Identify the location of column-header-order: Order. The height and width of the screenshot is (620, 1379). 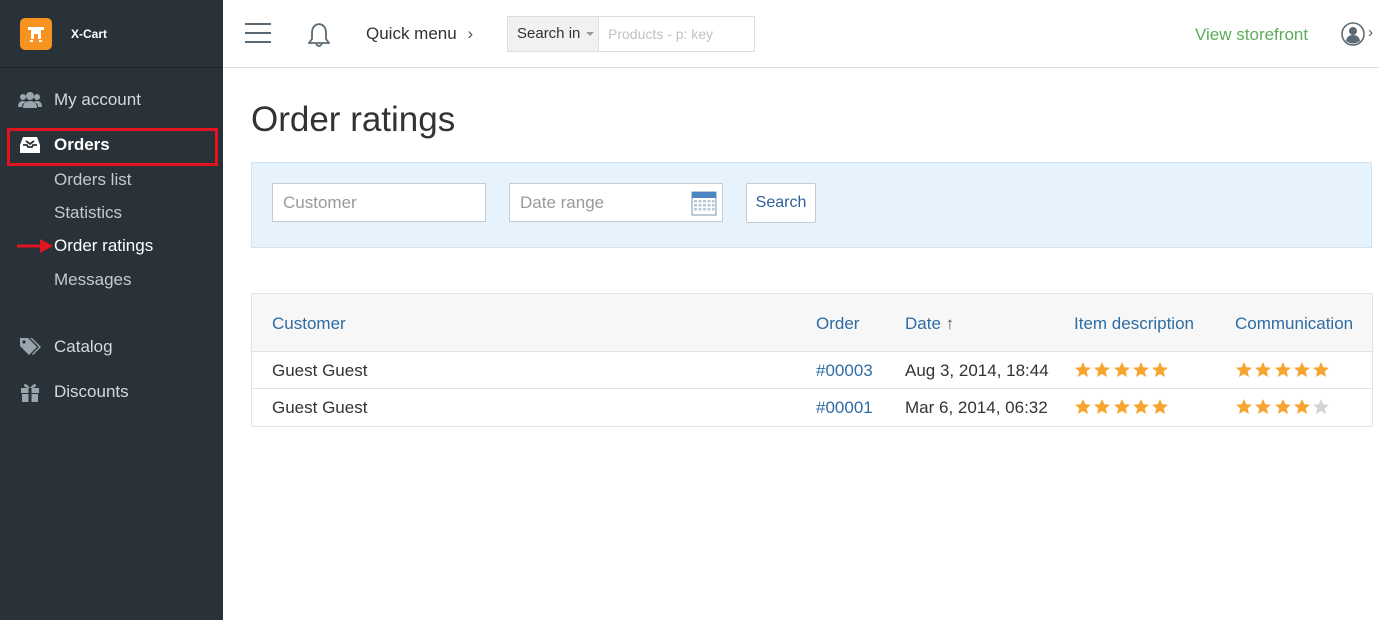
(837, 324).